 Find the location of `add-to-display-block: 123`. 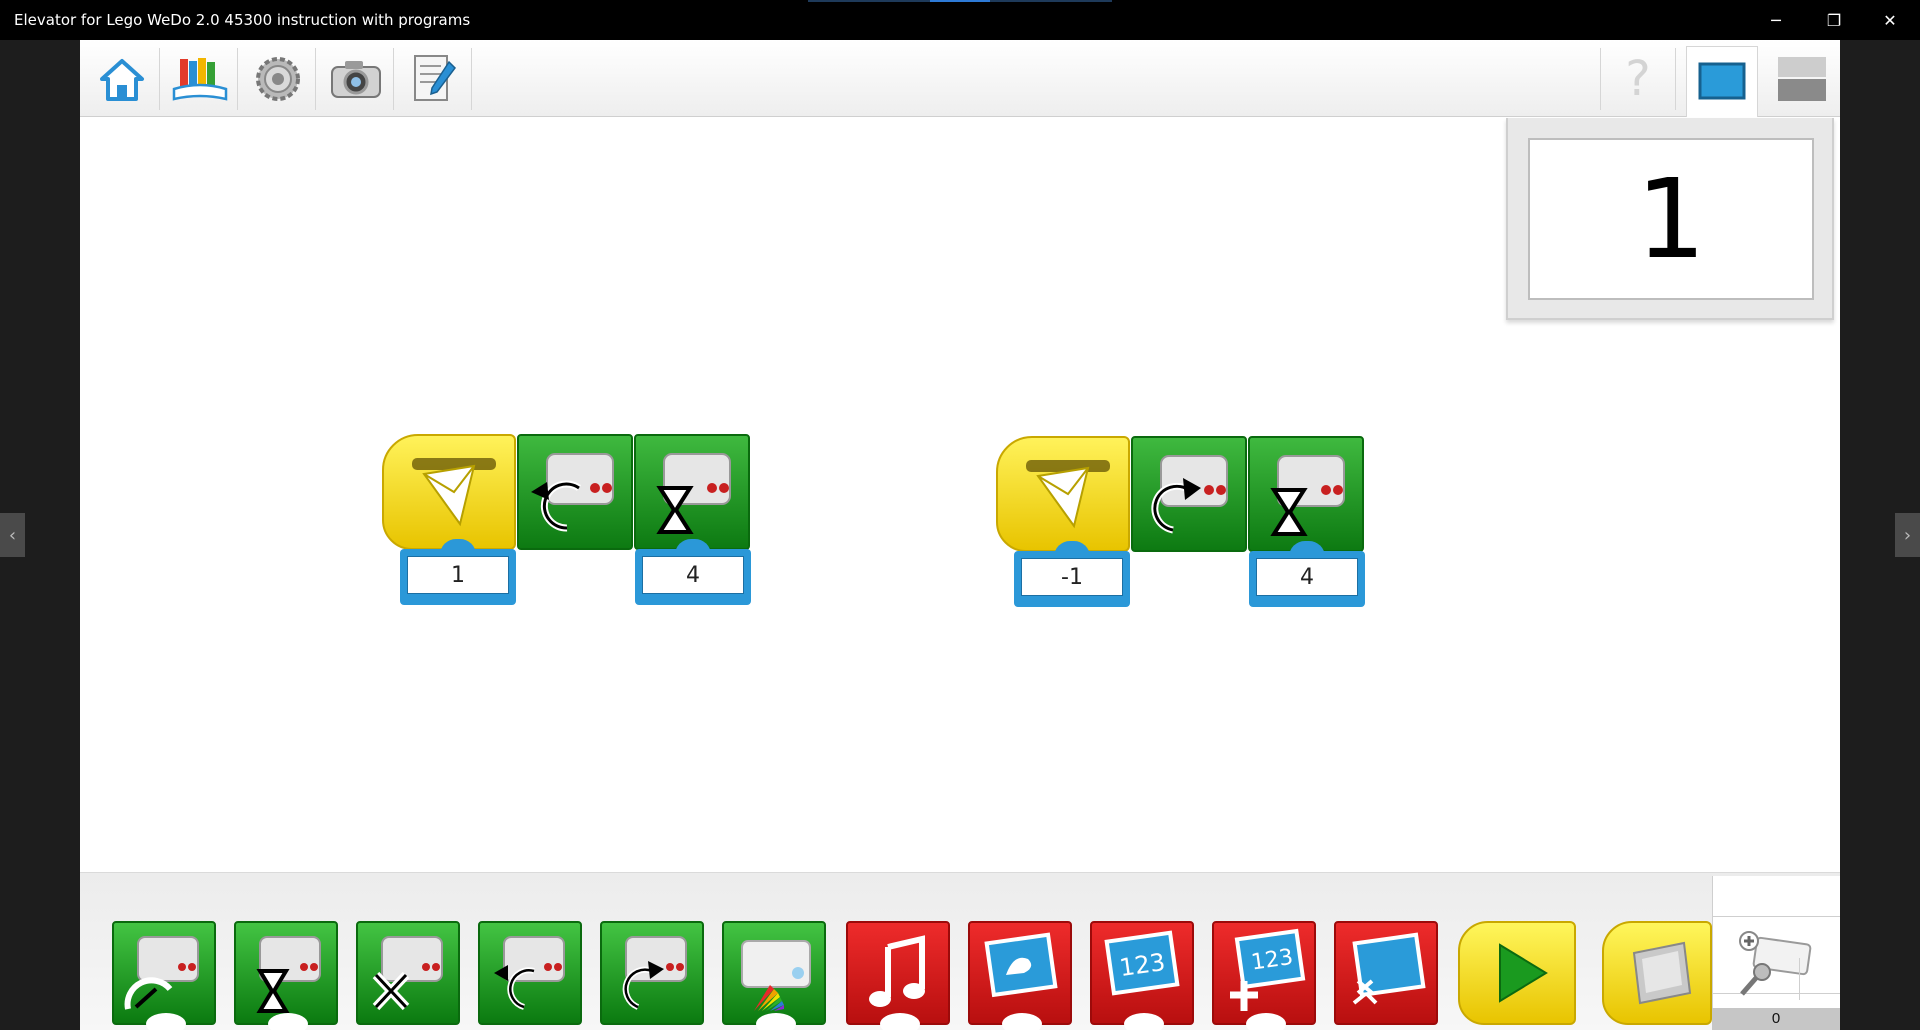

add-to-display-block: 123 is located at coordinates (1264, 975).